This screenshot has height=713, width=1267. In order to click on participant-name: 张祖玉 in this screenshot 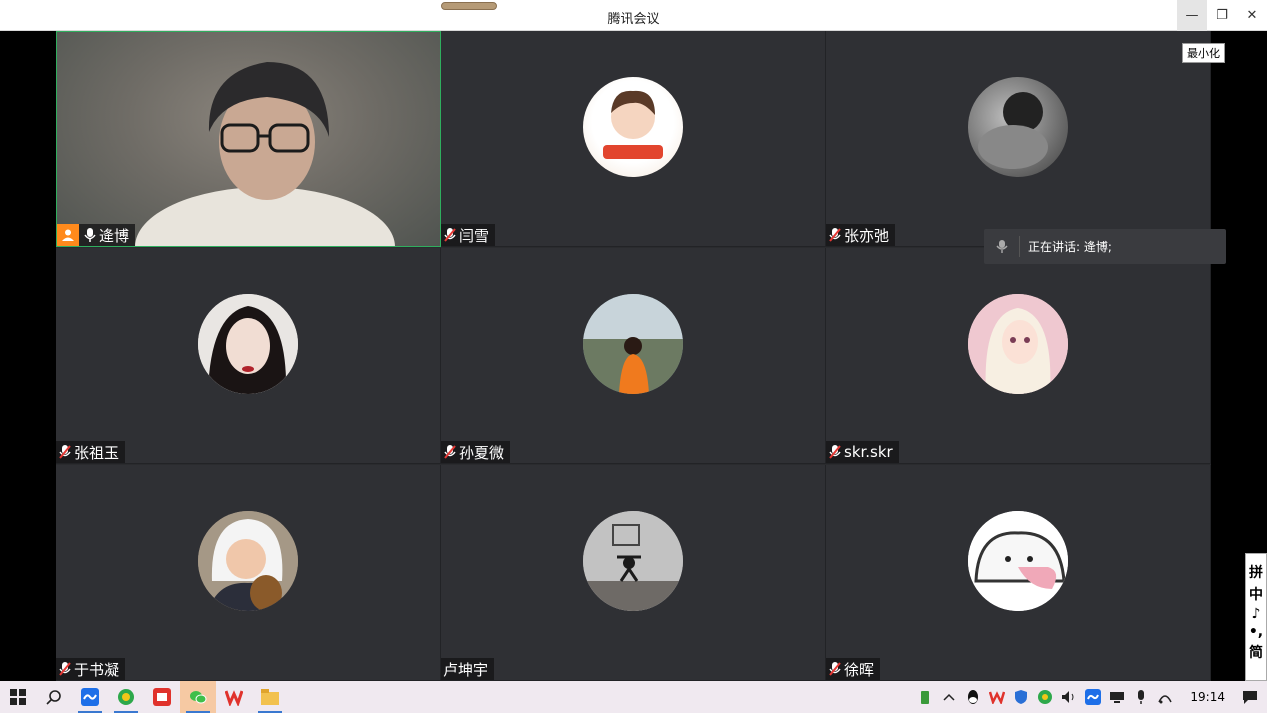, I will do `click(97, 452)`.